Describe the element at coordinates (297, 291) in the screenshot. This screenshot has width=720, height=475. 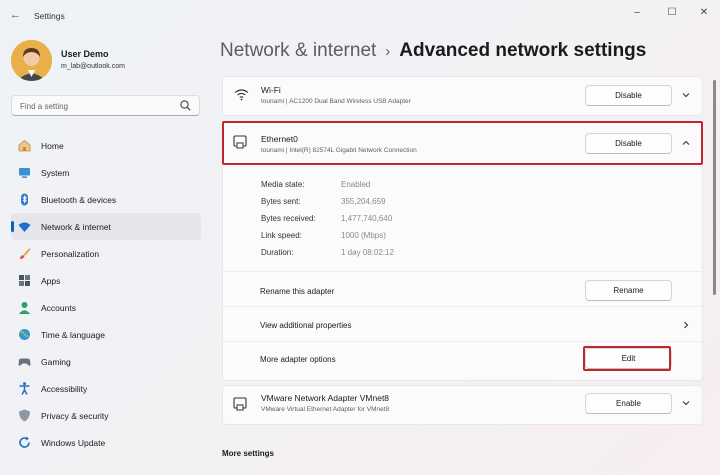
I see `rename-adapter-label: Rename this adapter` at that location.